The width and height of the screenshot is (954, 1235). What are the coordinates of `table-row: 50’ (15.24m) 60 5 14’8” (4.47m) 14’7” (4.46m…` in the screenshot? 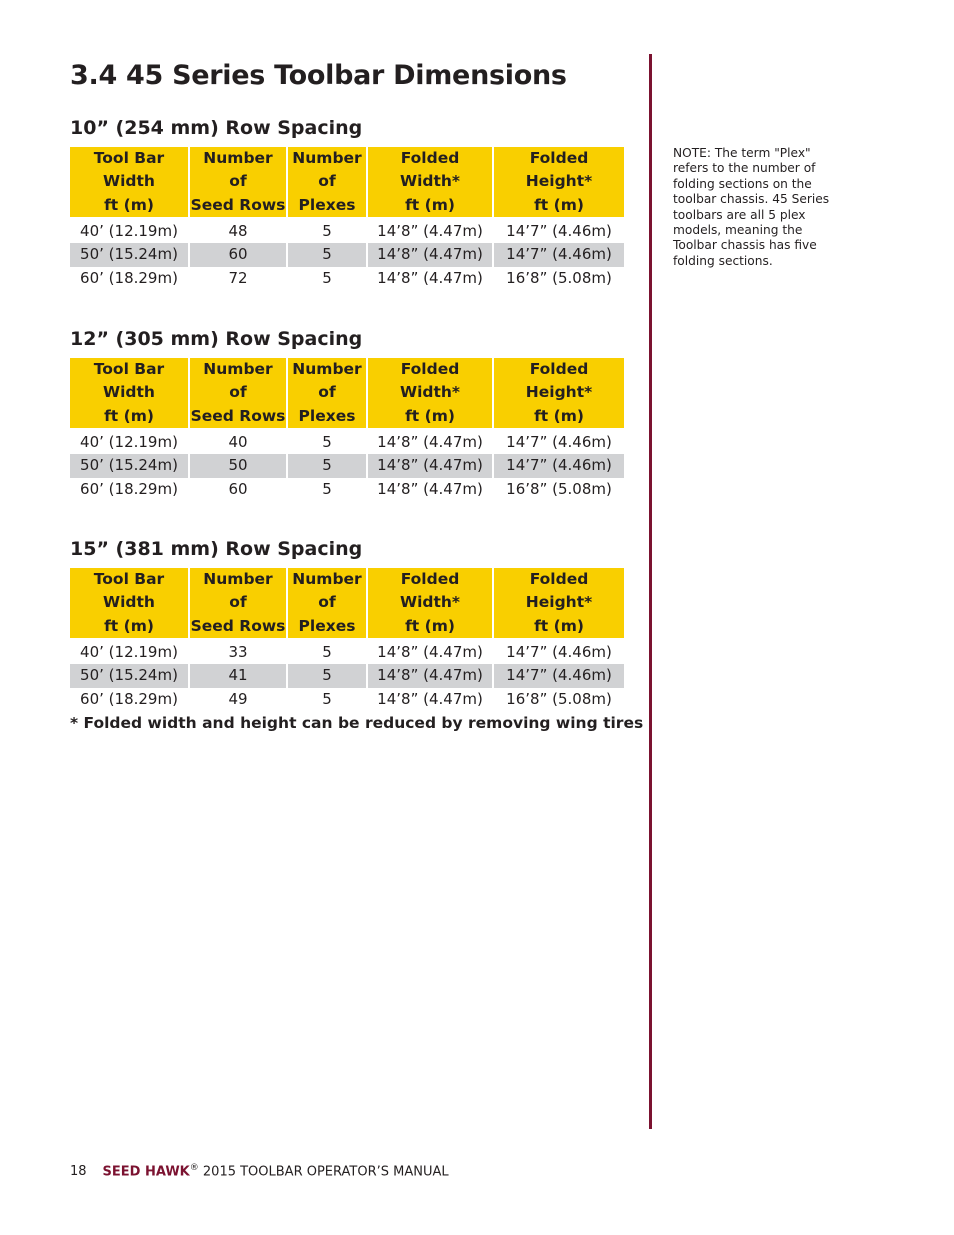 It's located at (347, 255).